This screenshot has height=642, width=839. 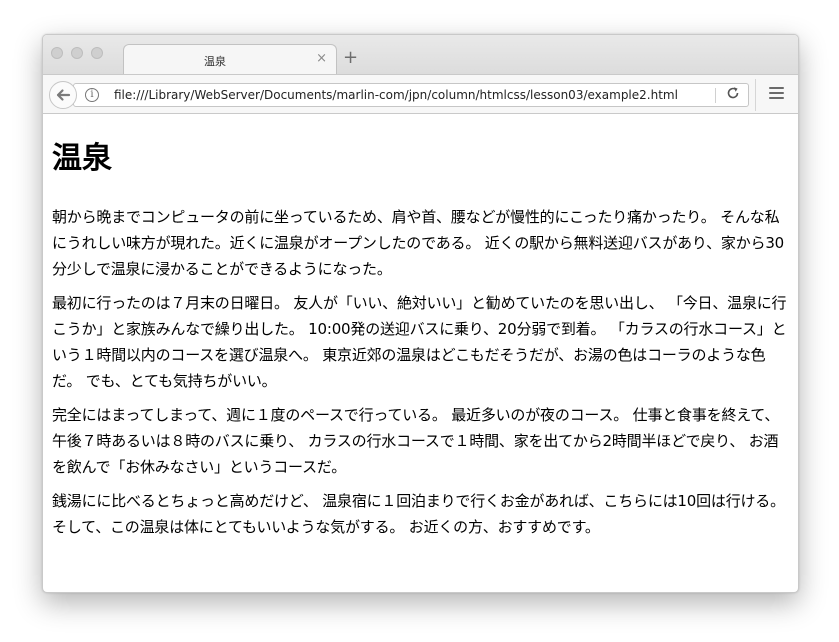 I want to click on toolbar-divider, so click(x=755, y=95).